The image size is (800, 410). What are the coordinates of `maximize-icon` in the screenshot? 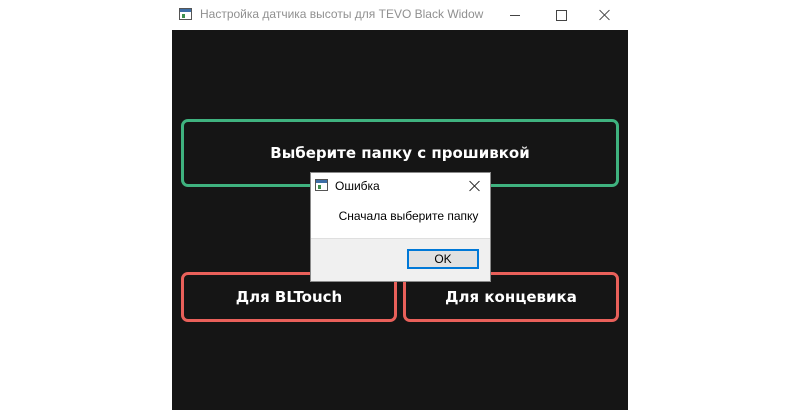 It's located at (561, 15).